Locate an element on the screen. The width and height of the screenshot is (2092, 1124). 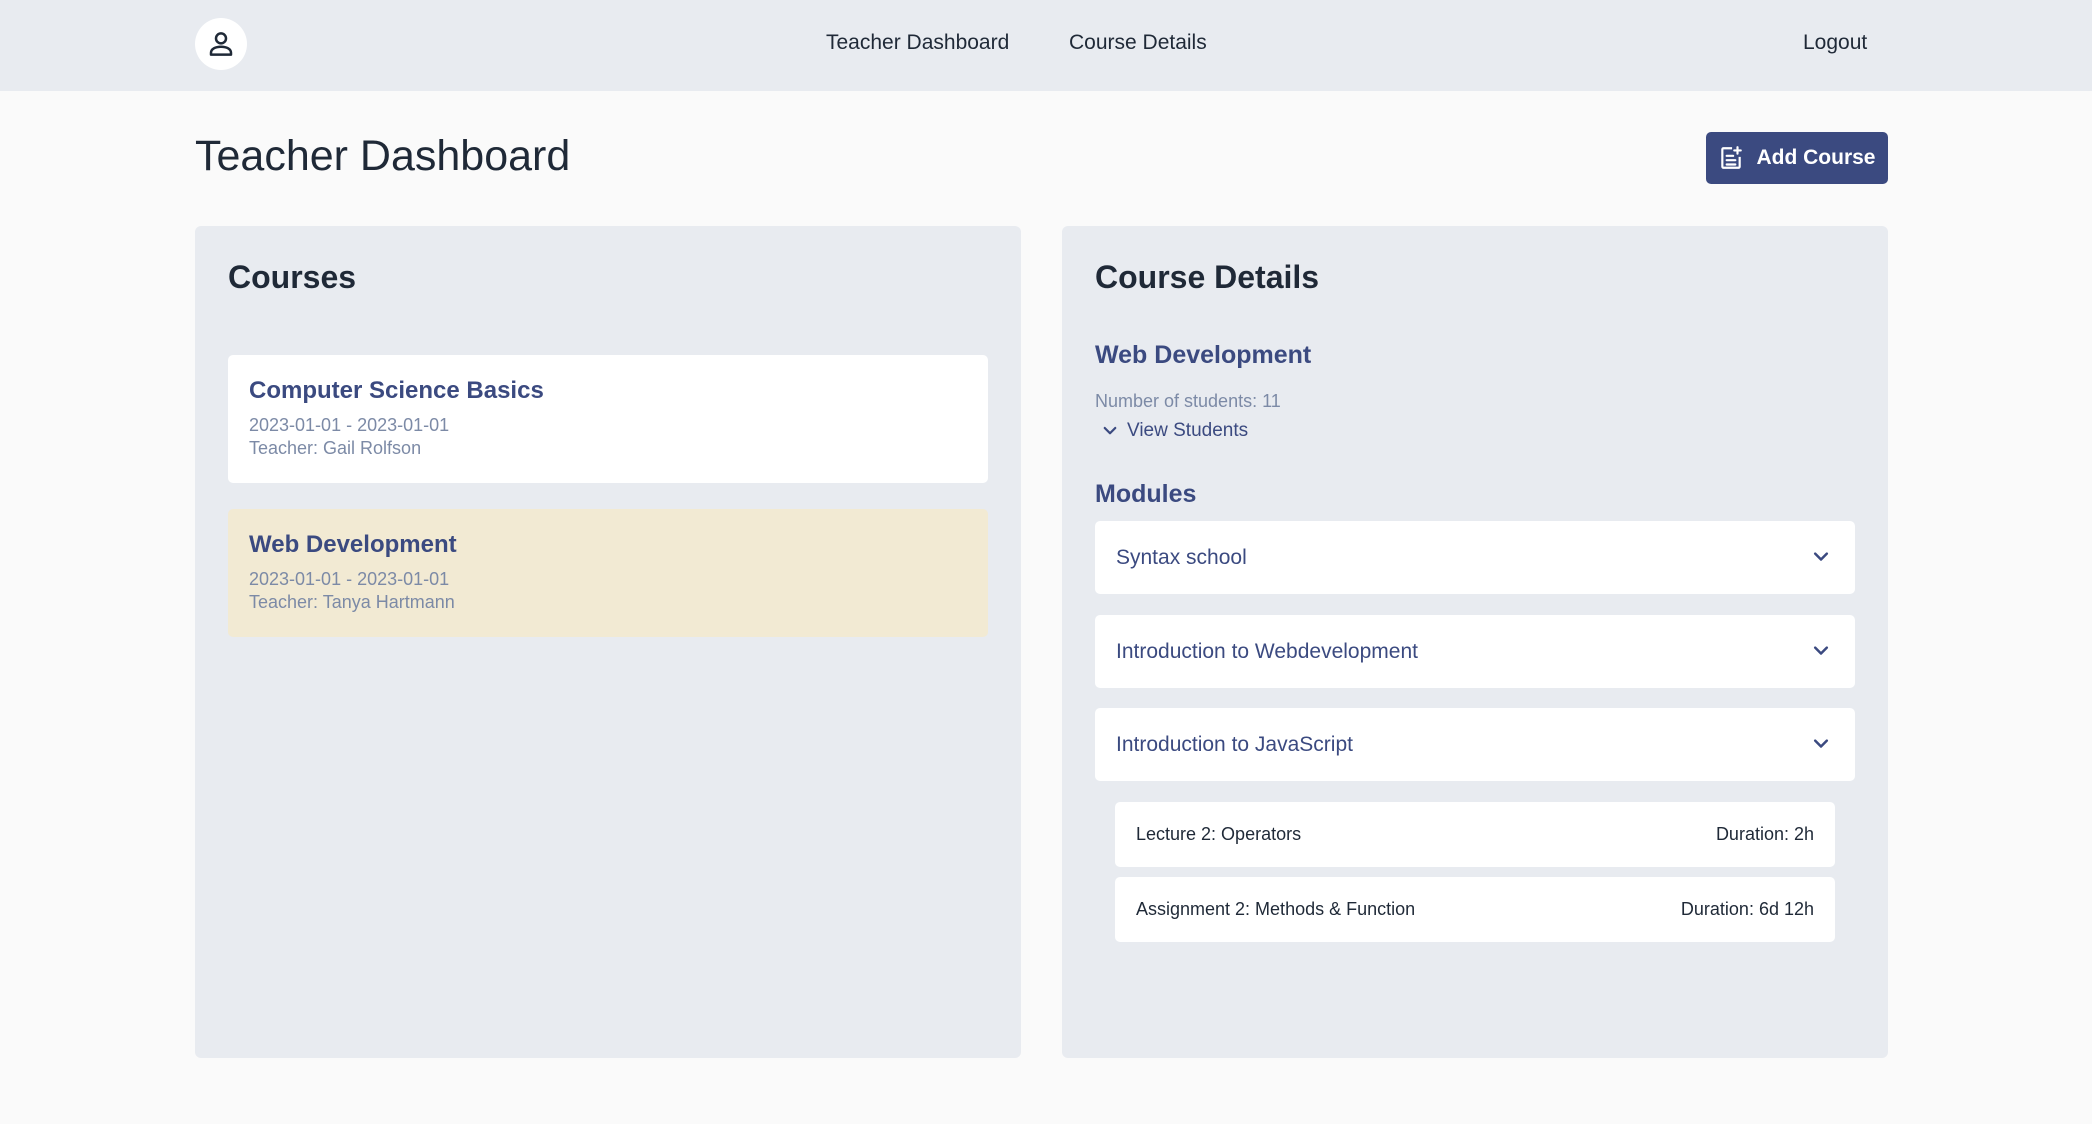
user-avatar-button is located at coordinates (221, 44).